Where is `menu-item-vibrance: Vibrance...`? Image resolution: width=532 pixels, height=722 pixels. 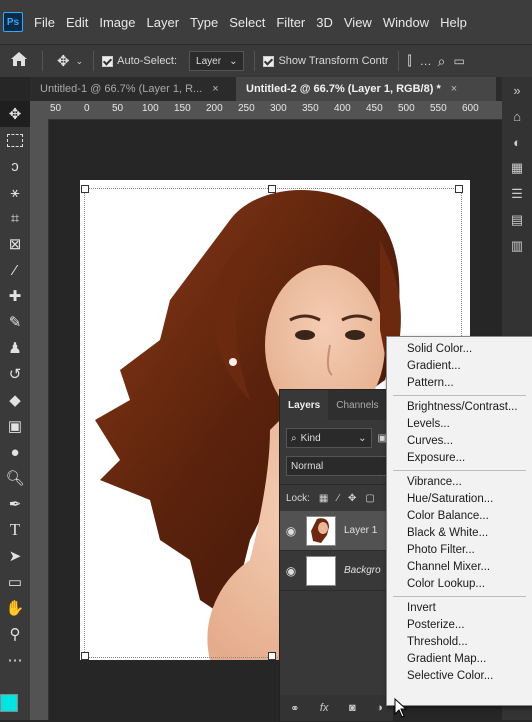
menu-item-vibrance: Vibrance... is located at coordinates (459, 482).